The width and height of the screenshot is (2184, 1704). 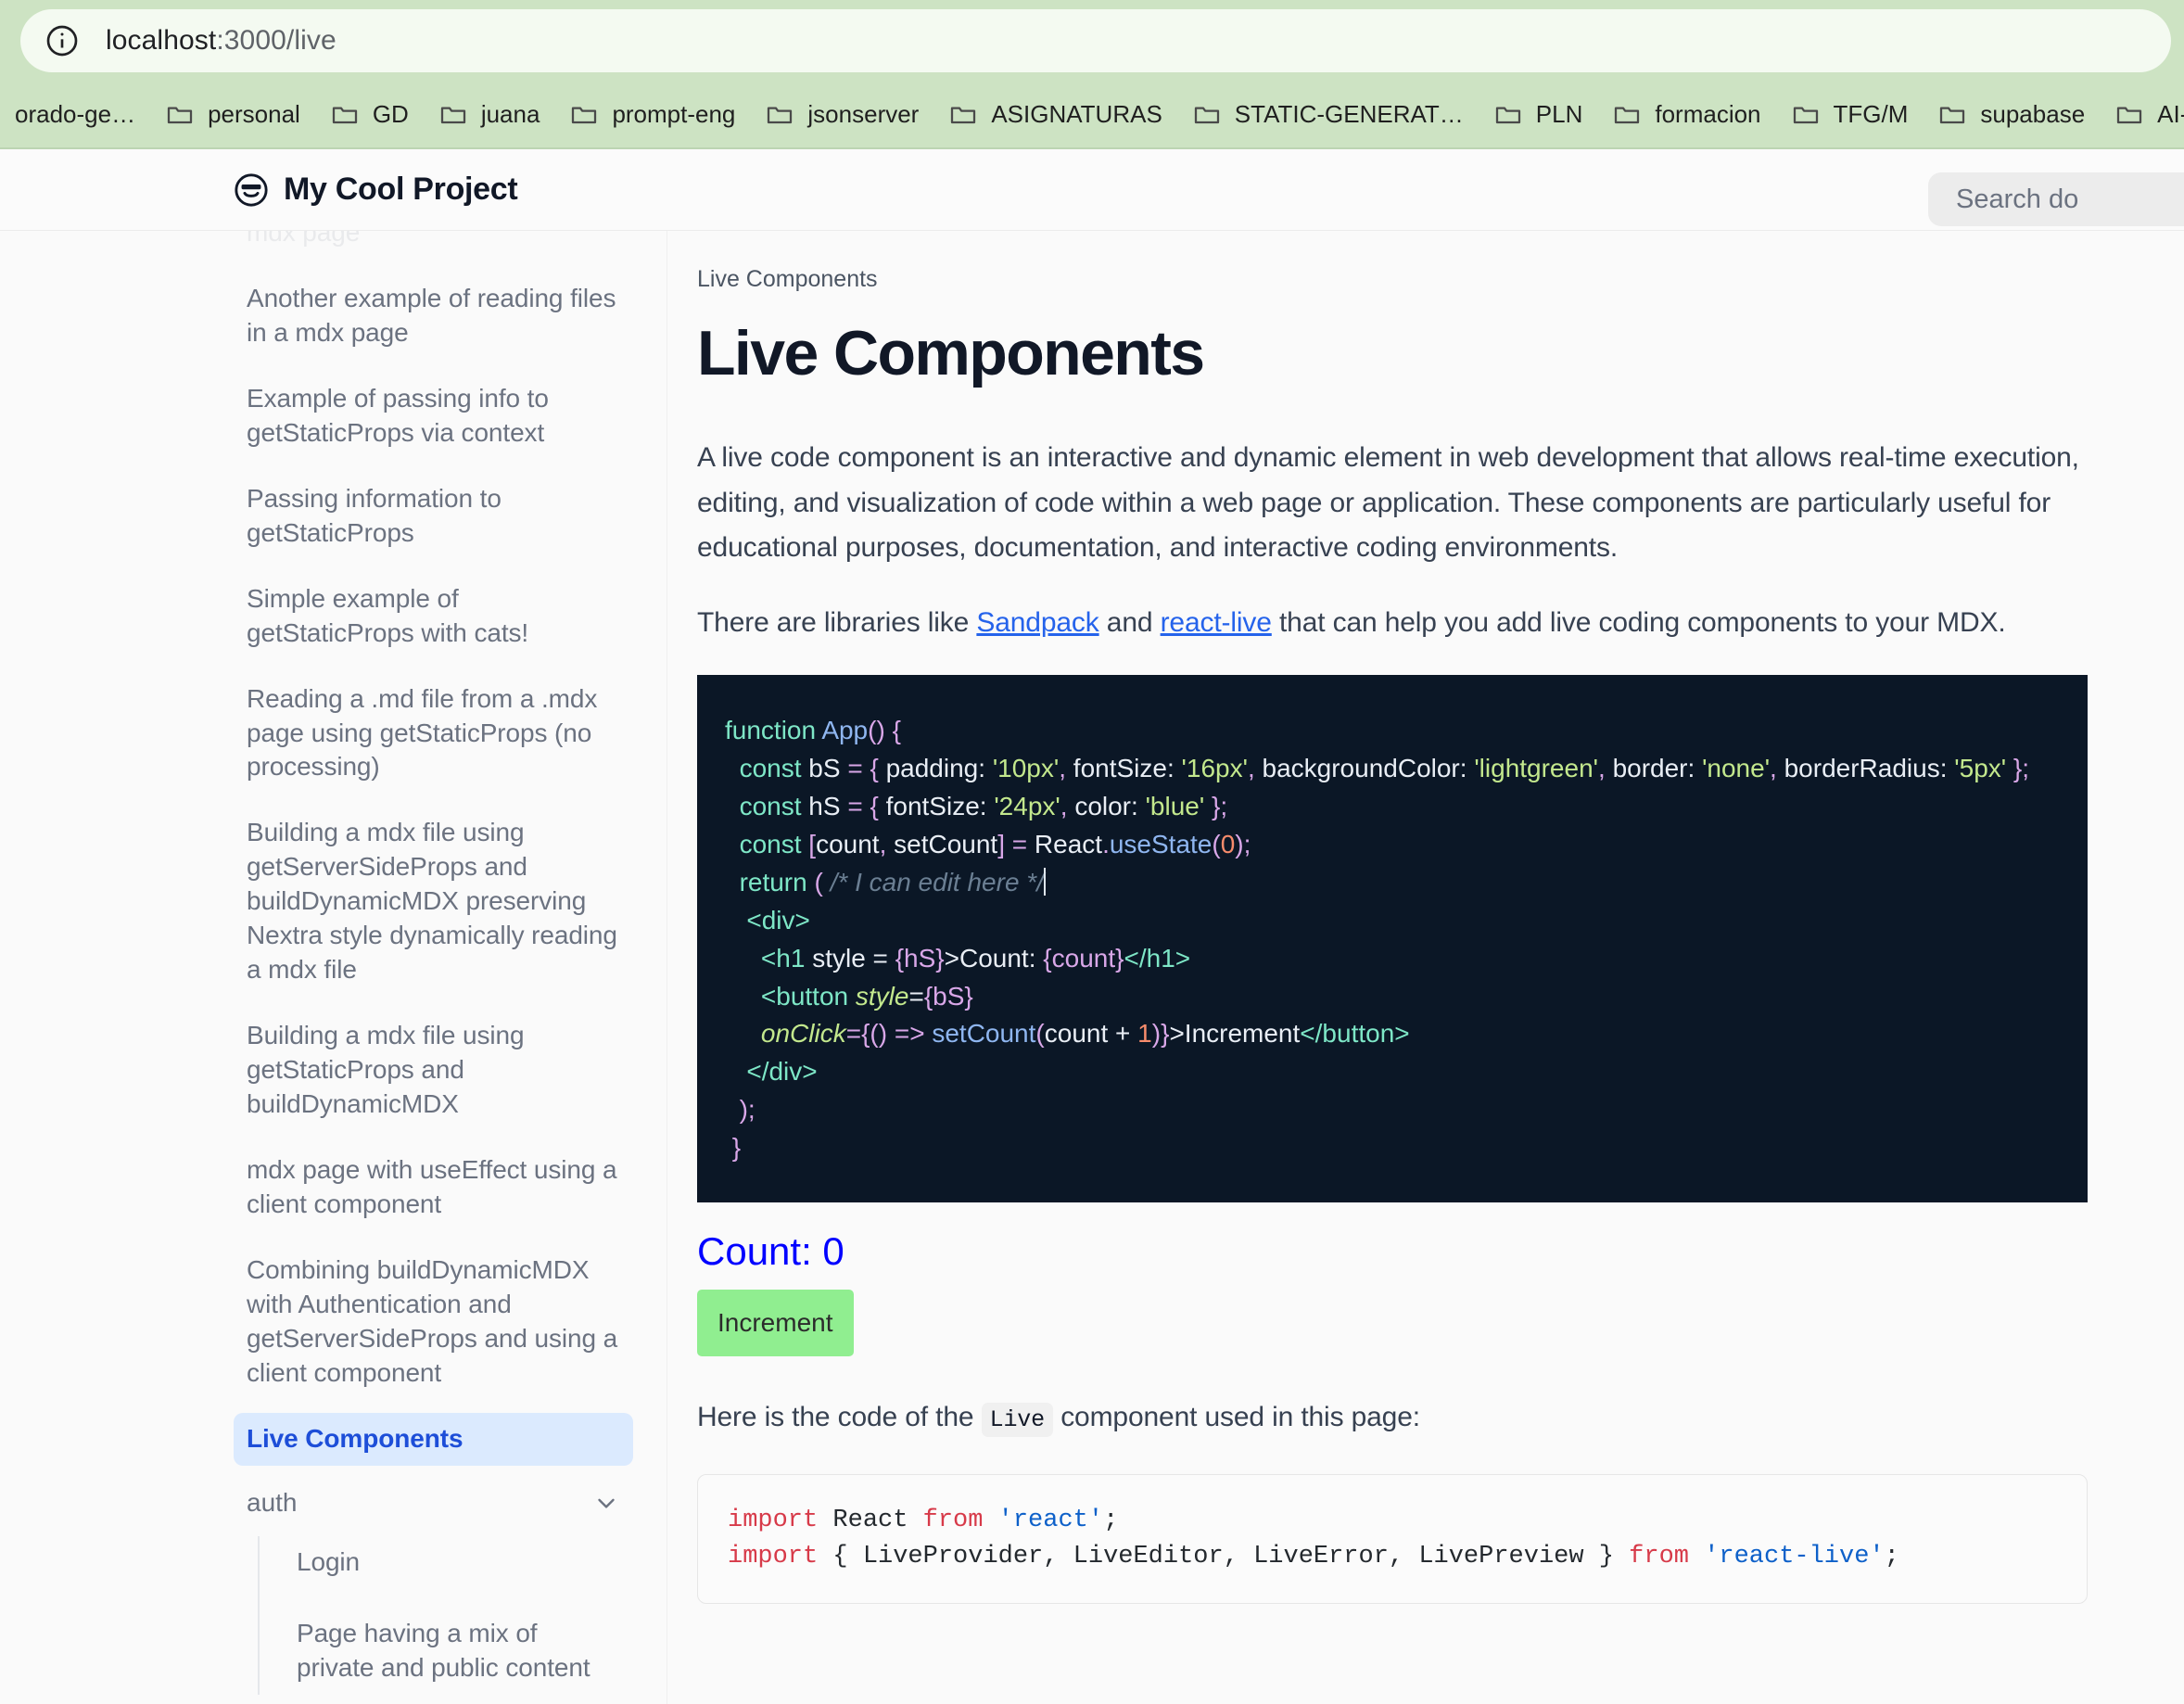 What do you see at coordinates (839, 1418) in the screenshot?
I see `source-intro-pre: Here is the code of the` at bounding box center [839, 1418].